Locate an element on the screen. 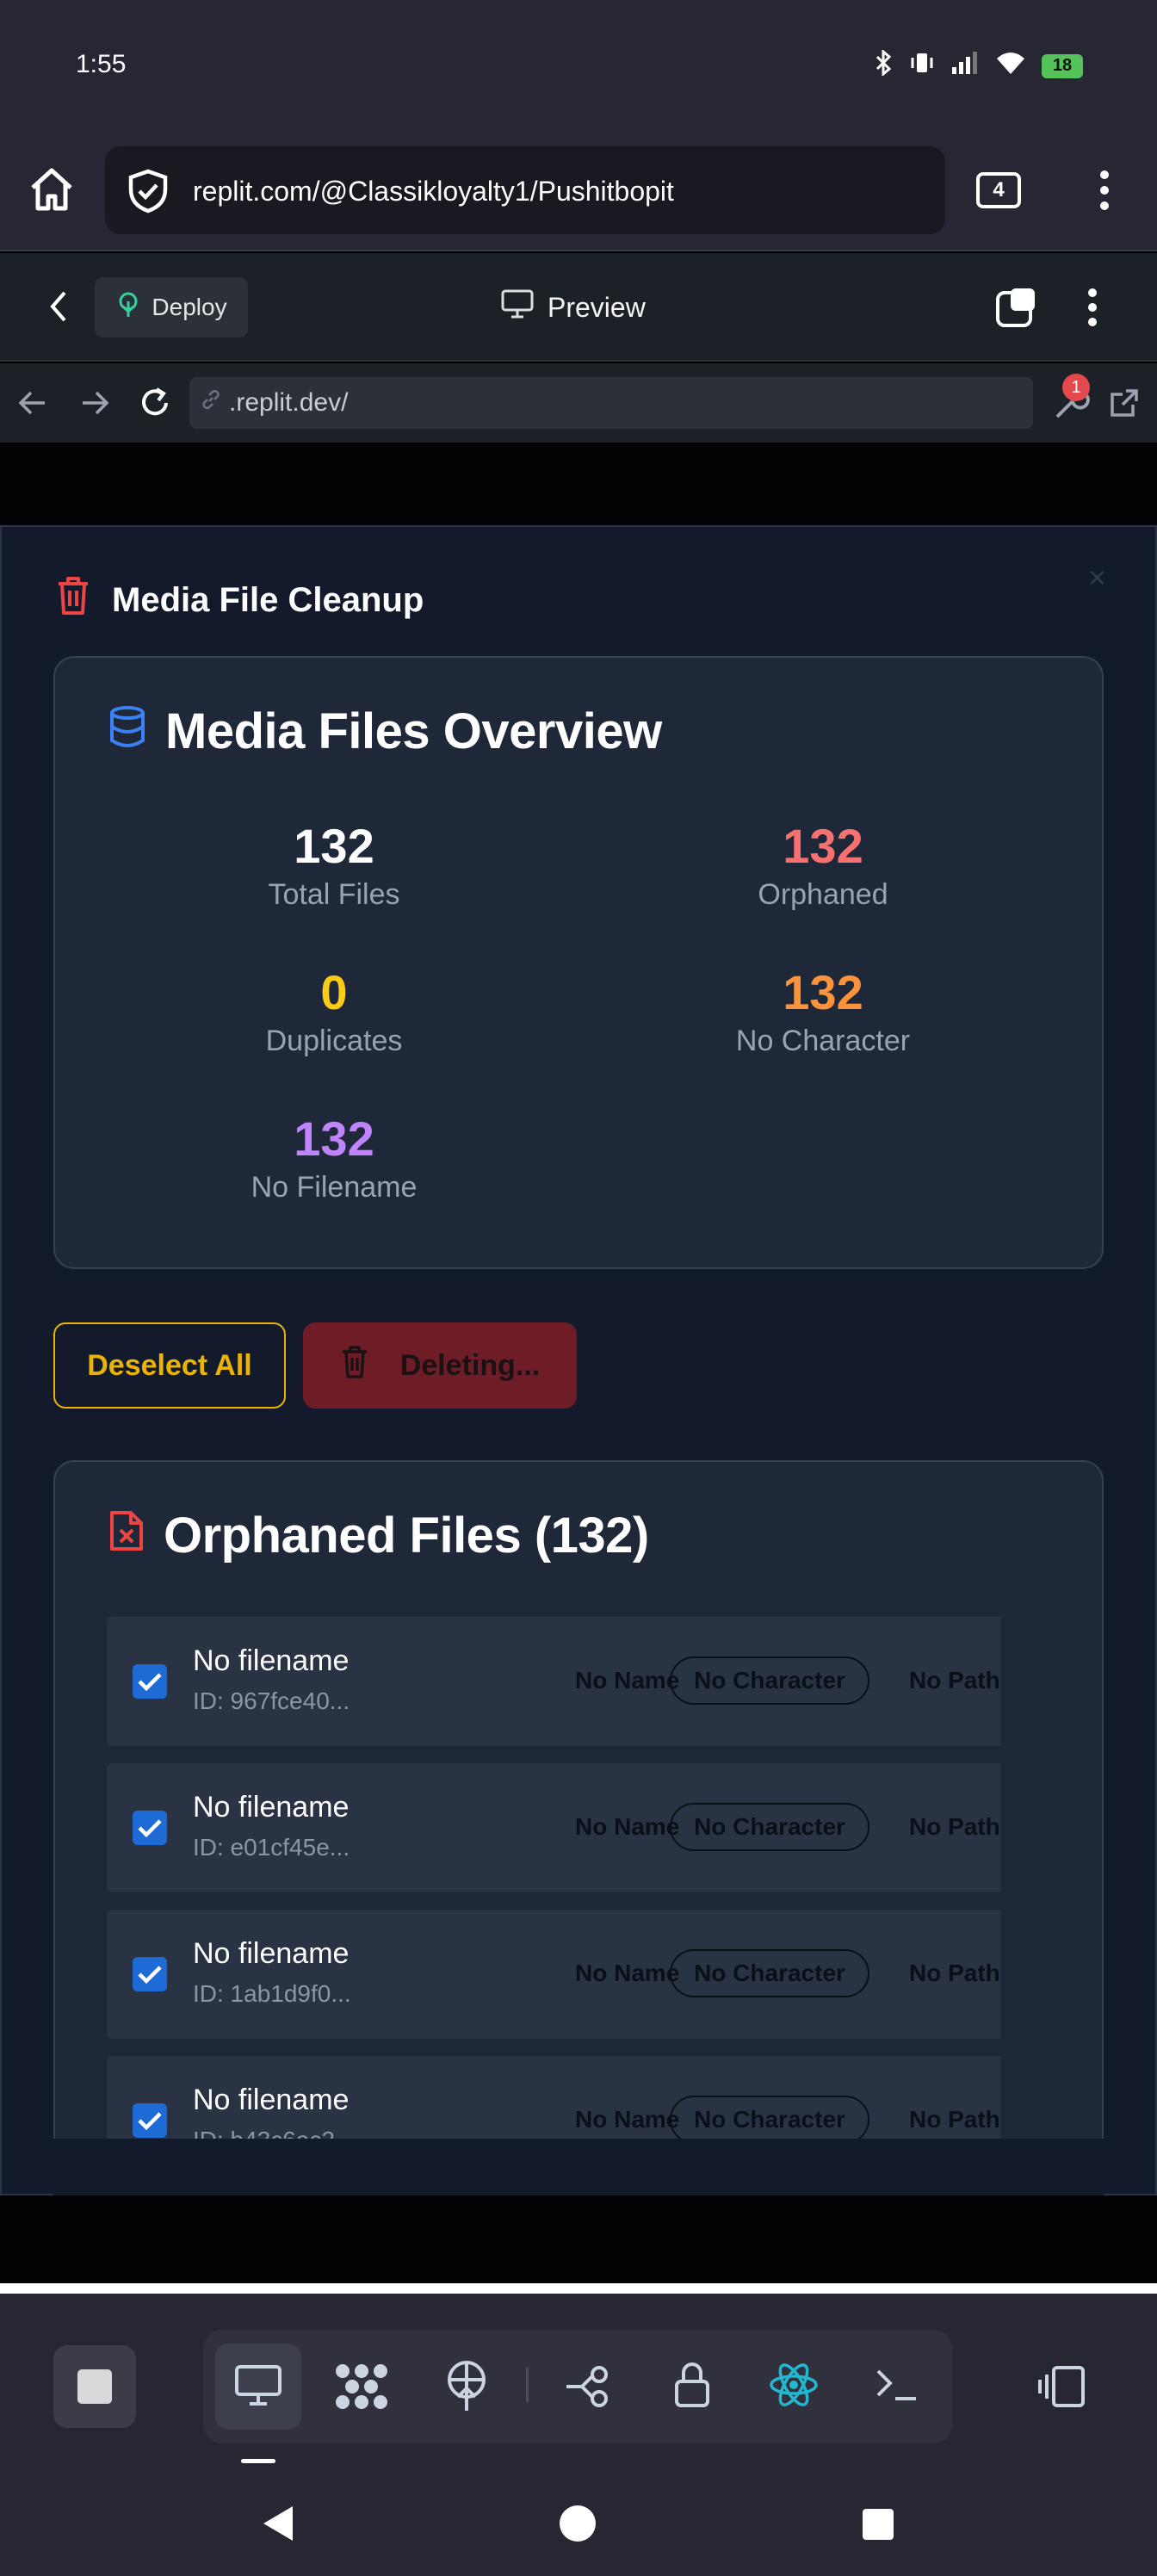 The image size is (1157, 2576). nav-back-icon is located at coordinates (278, 2526).